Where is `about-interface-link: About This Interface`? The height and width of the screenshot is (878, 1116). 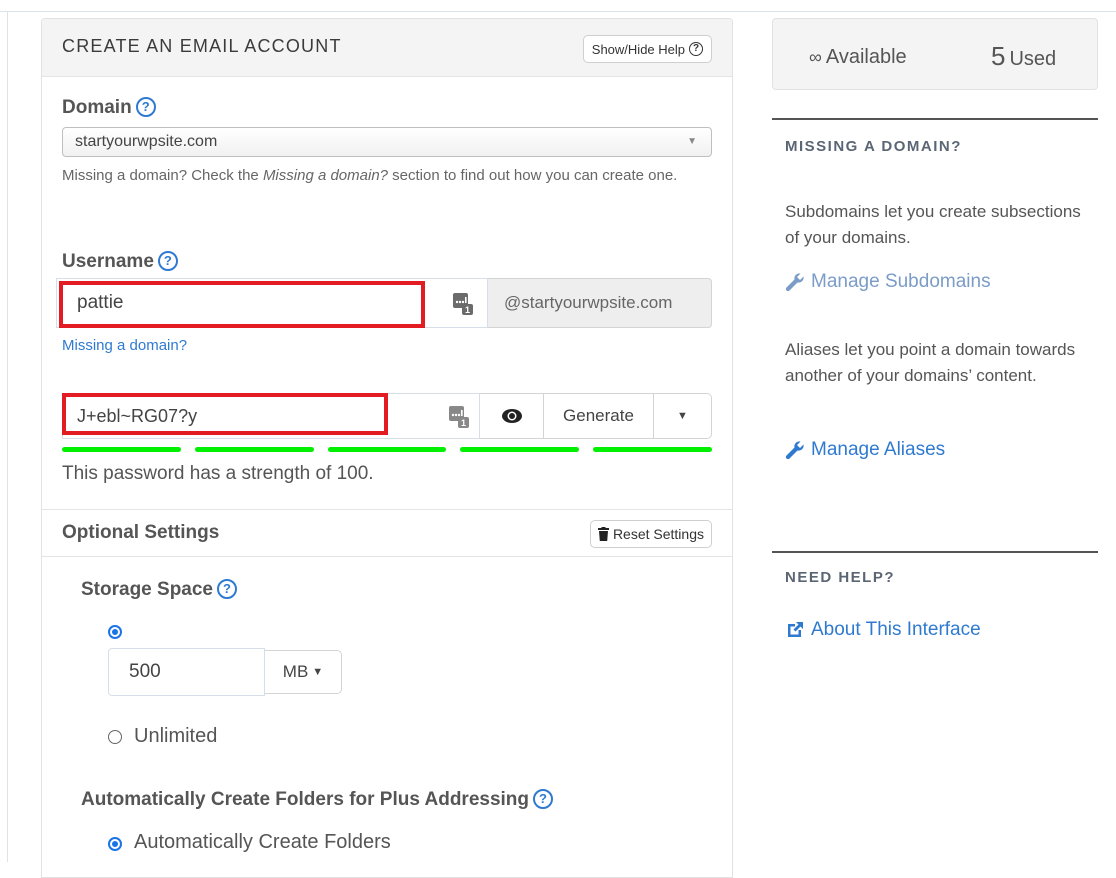
about-interface-link: About This Interface is located at coordinates (883, 630).